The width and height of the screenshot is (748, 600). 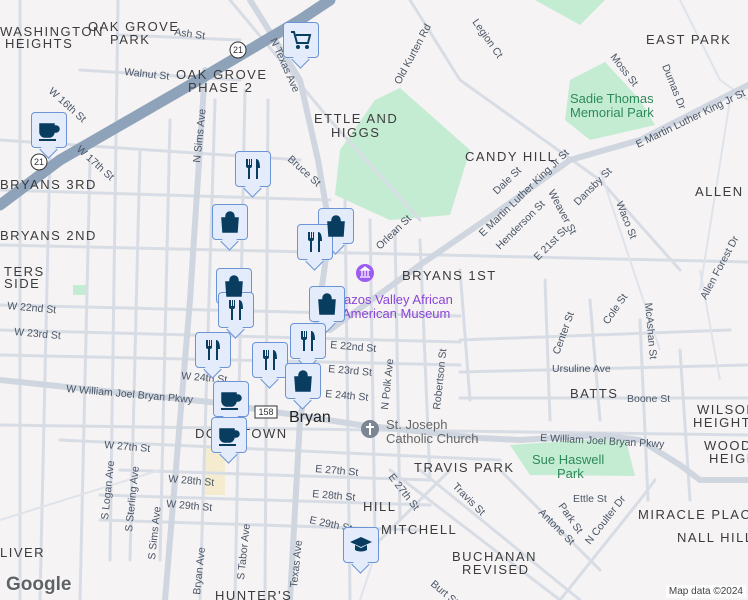 What do you see at coordinates (147, 74) in the screenshot?
I see `street-label: Walnut St` at bounding box center [147, 74].